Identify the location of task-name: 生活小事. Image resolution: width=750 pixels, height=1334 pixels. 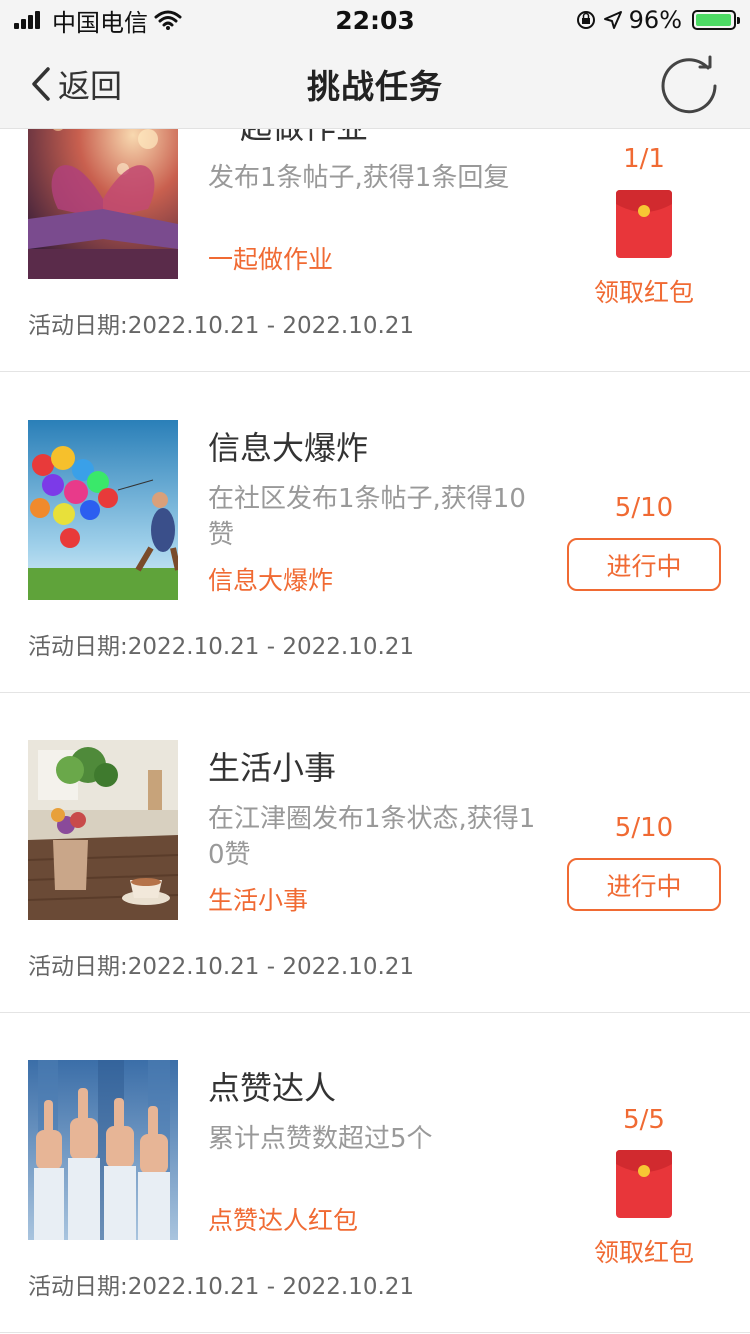
(272, 768).